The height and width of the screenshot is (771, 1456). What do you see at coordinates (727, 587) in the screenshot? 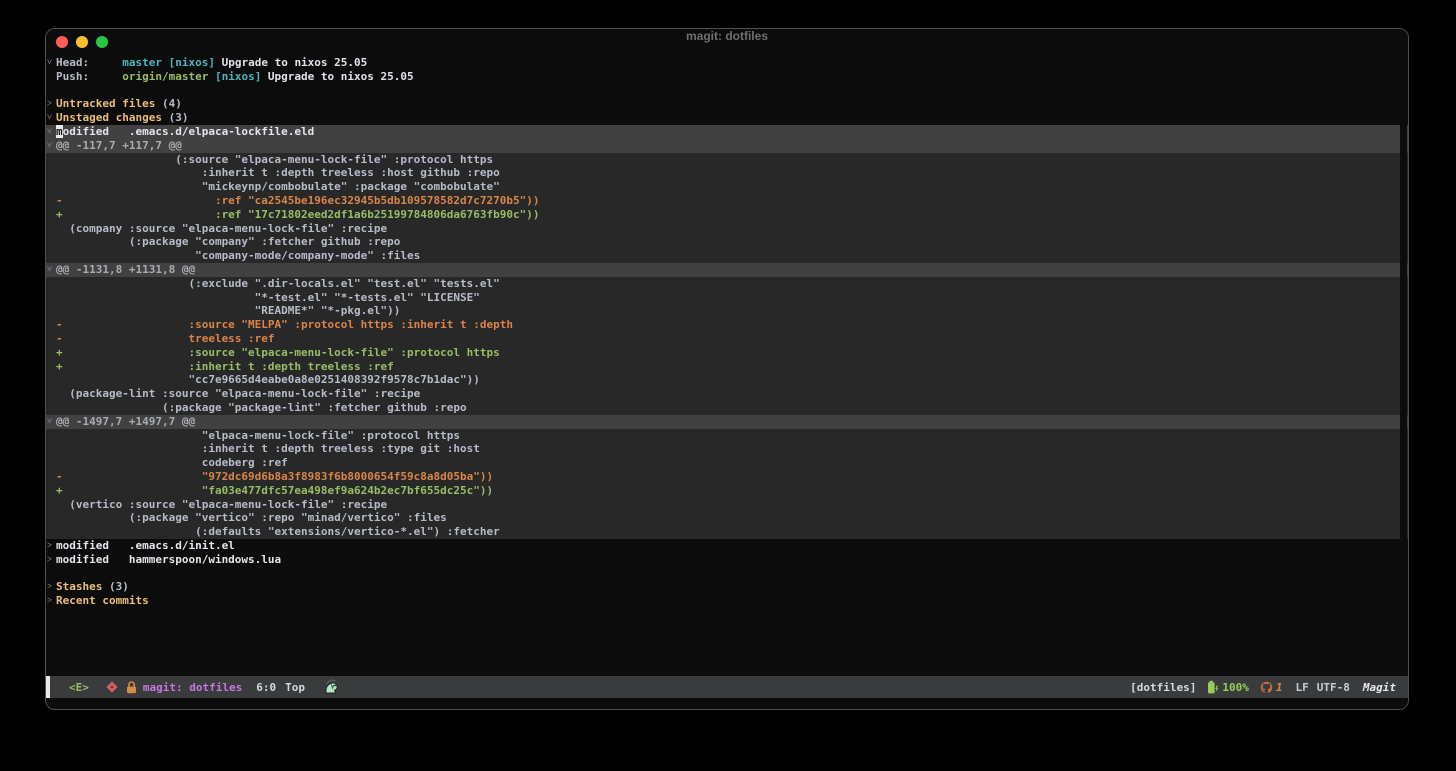
I see `section-stashes: ˃ Stashes (3)` at bounding box center [727, 587].